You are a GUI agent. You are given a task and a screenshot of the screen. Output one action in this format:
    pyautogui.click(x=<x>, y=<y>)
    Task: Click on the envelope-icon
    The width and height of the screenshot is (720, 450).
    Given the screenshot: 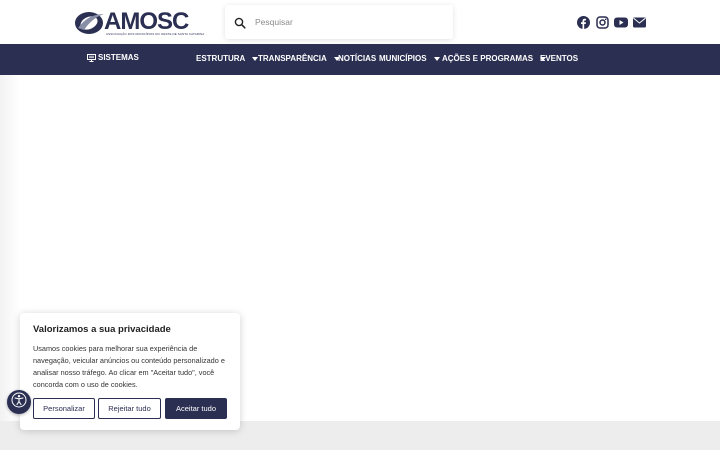 What is the action you would take?
    pyautogui.click(x=639, y=22)
    